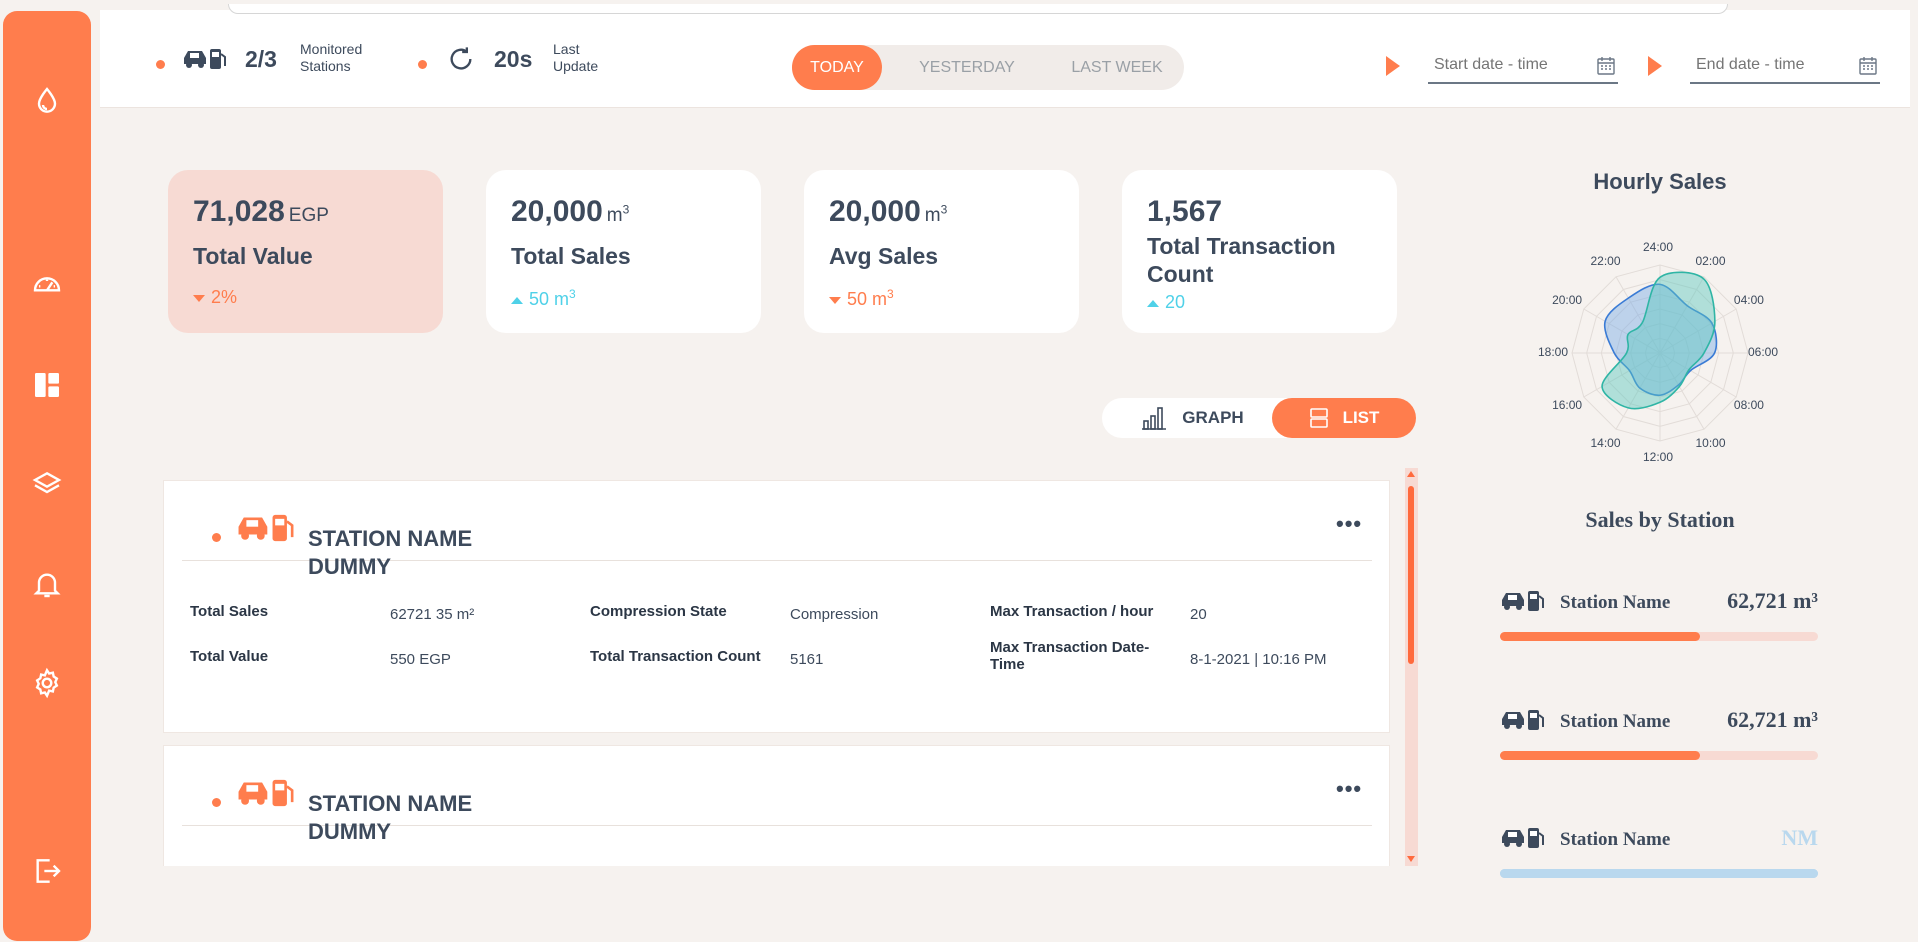 The height and width of the screenshot is (942, 1918). Describe the element at coordinates (1411, 474) in the screenshot. I see `scroll-up-icon` at that location.